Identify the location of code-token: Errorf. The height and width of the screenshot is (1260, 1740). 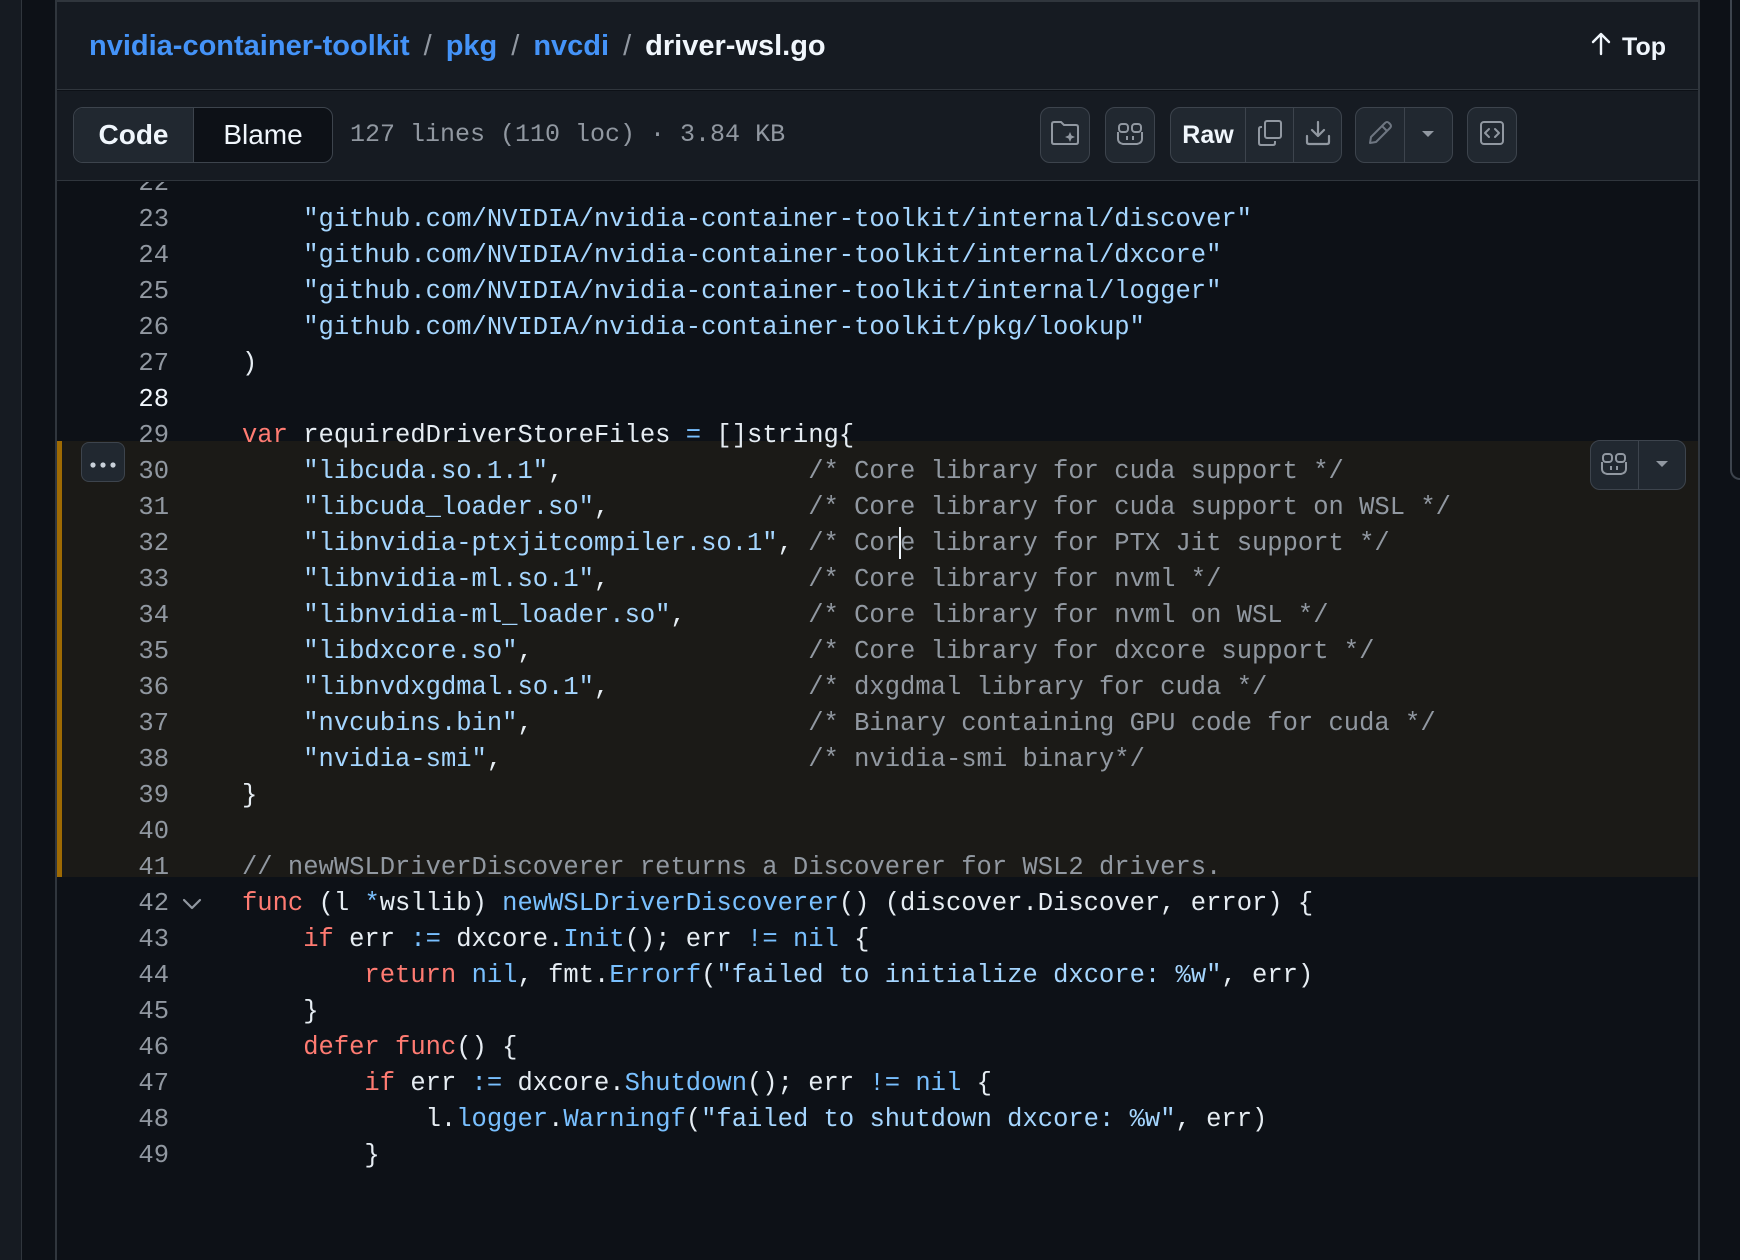
(655, 975).